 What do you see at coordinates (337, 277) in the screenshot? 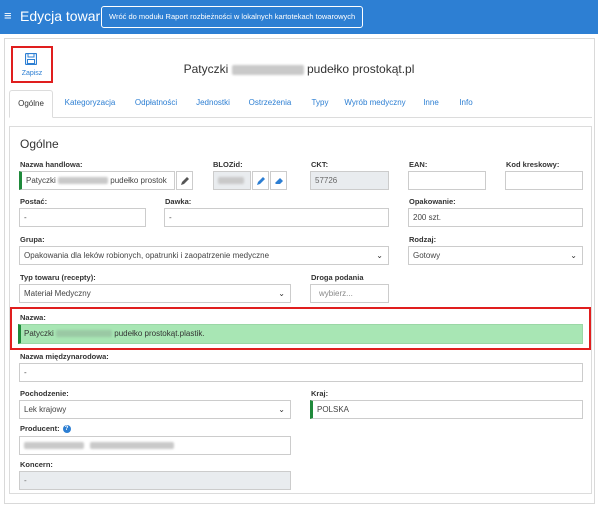
I see `label-droga-podania: Droga podania` at bounding box center [337, 277].